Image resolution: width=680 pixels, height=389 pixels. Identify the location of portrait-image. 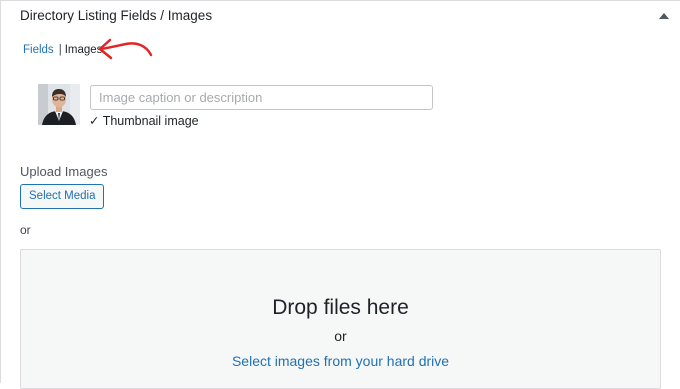
(59, 104).